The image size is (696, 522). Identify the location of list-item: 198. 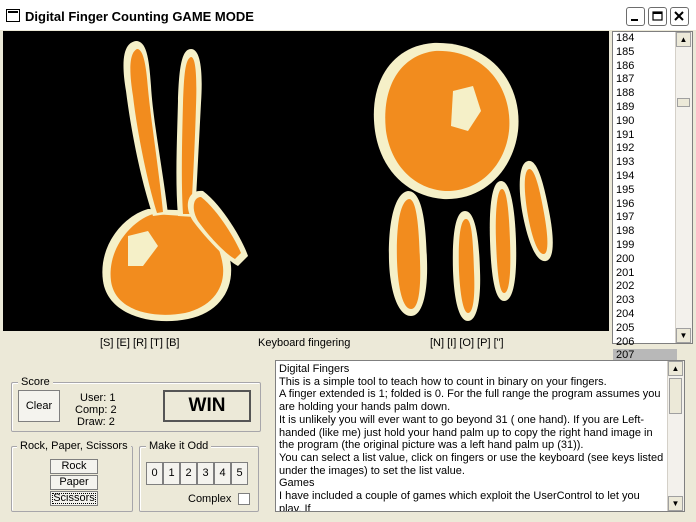
(645, 232).